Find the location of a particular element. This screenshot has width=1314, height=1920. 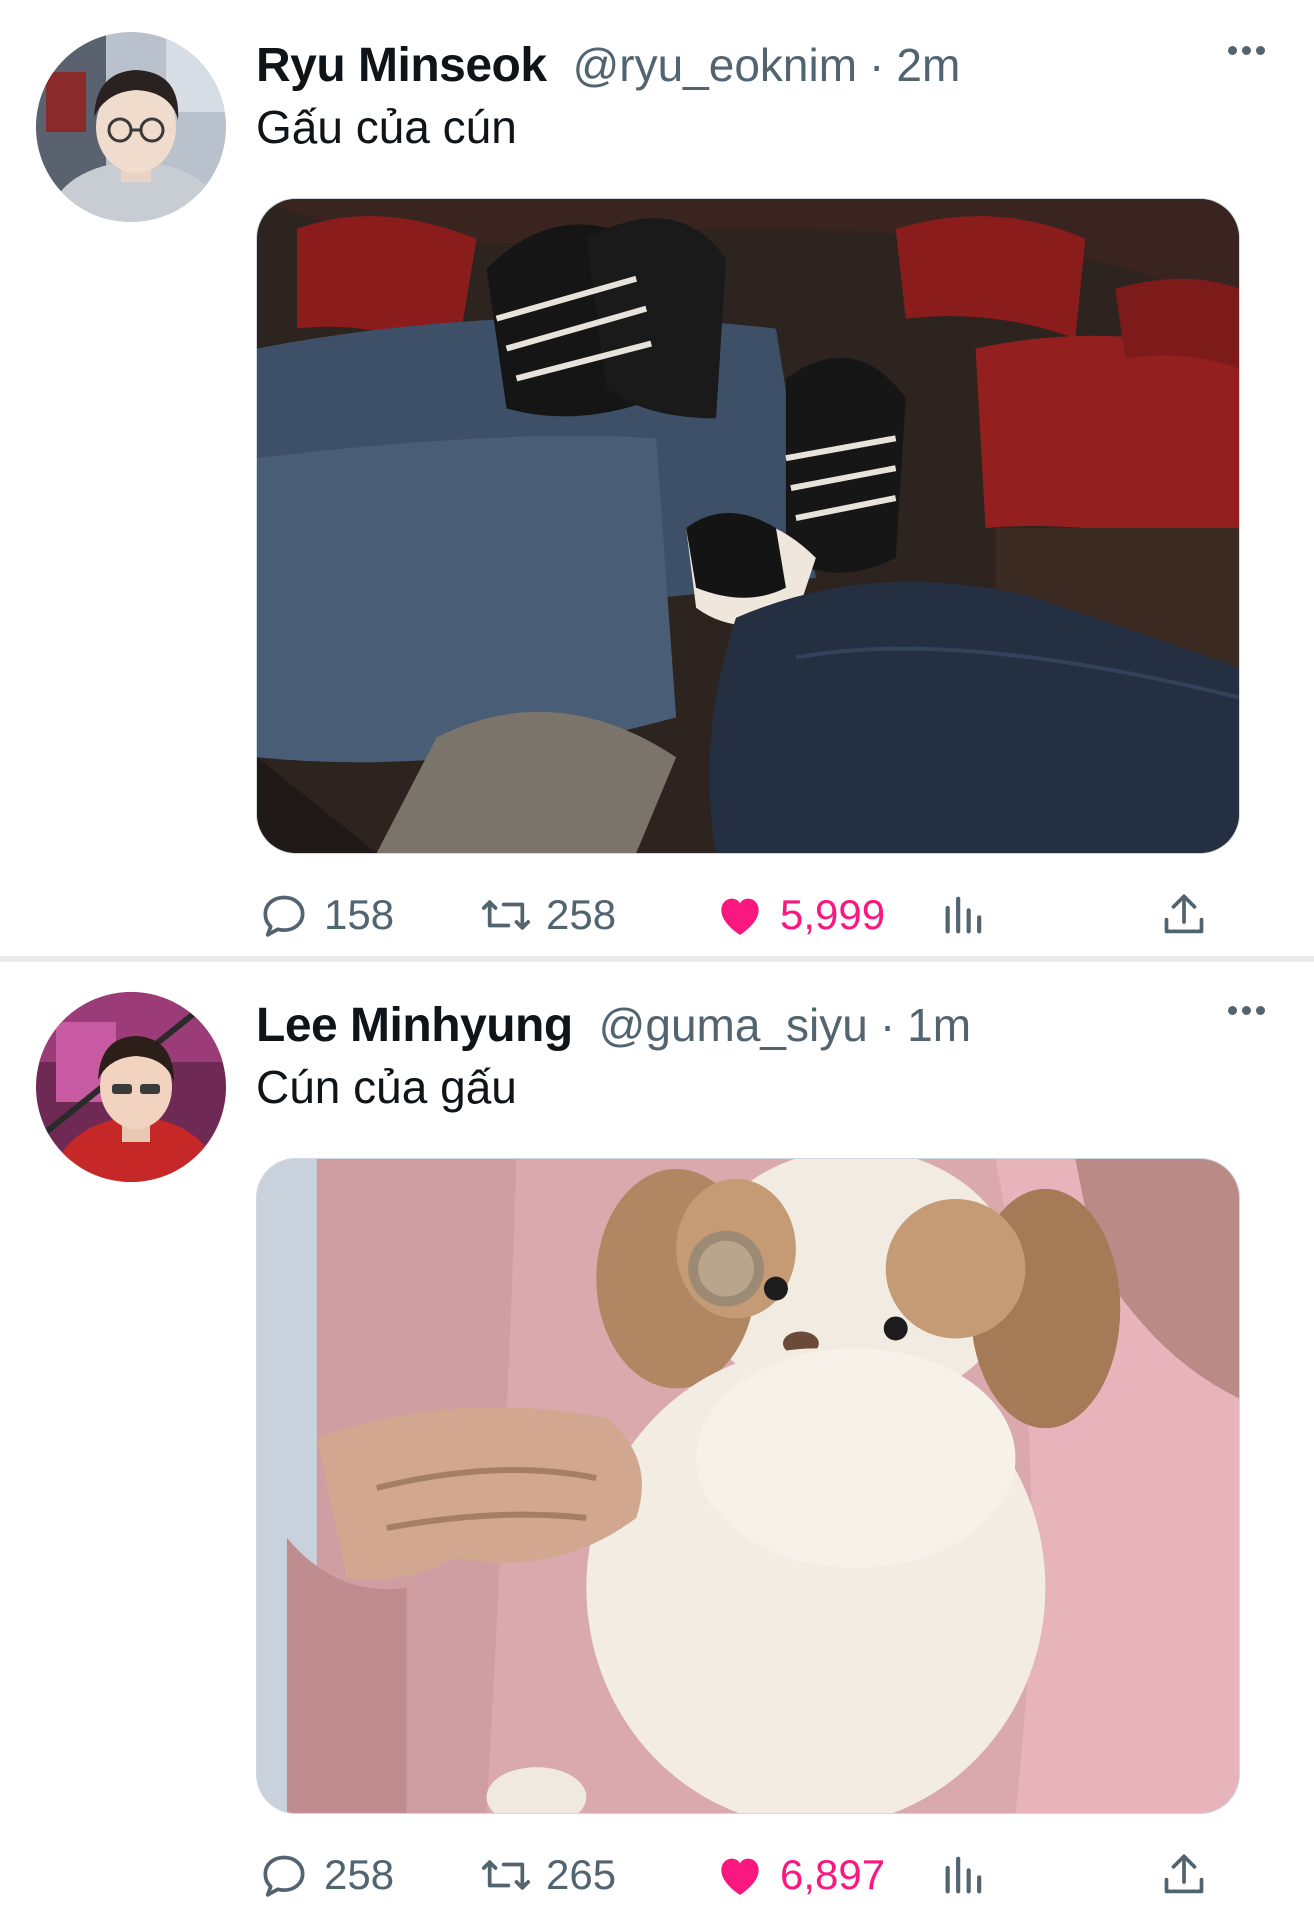

timestamp: 2m is located at coordinates (928, 65).